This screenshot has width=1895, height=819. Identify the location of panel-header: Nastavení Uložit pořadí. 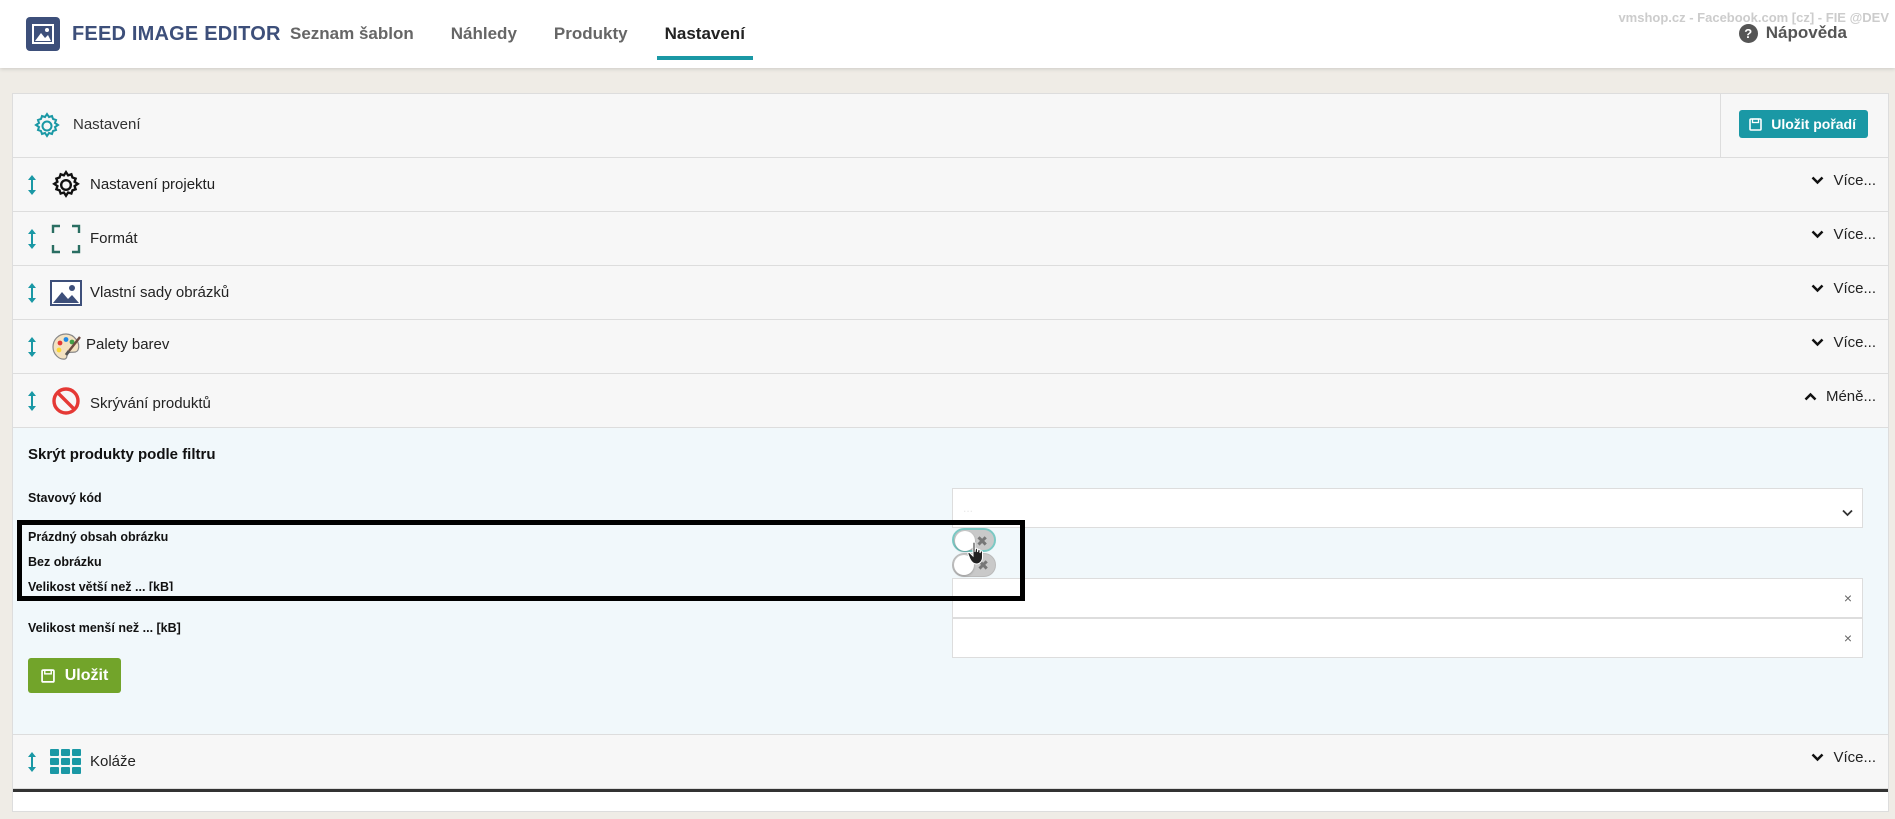
(950, 126).